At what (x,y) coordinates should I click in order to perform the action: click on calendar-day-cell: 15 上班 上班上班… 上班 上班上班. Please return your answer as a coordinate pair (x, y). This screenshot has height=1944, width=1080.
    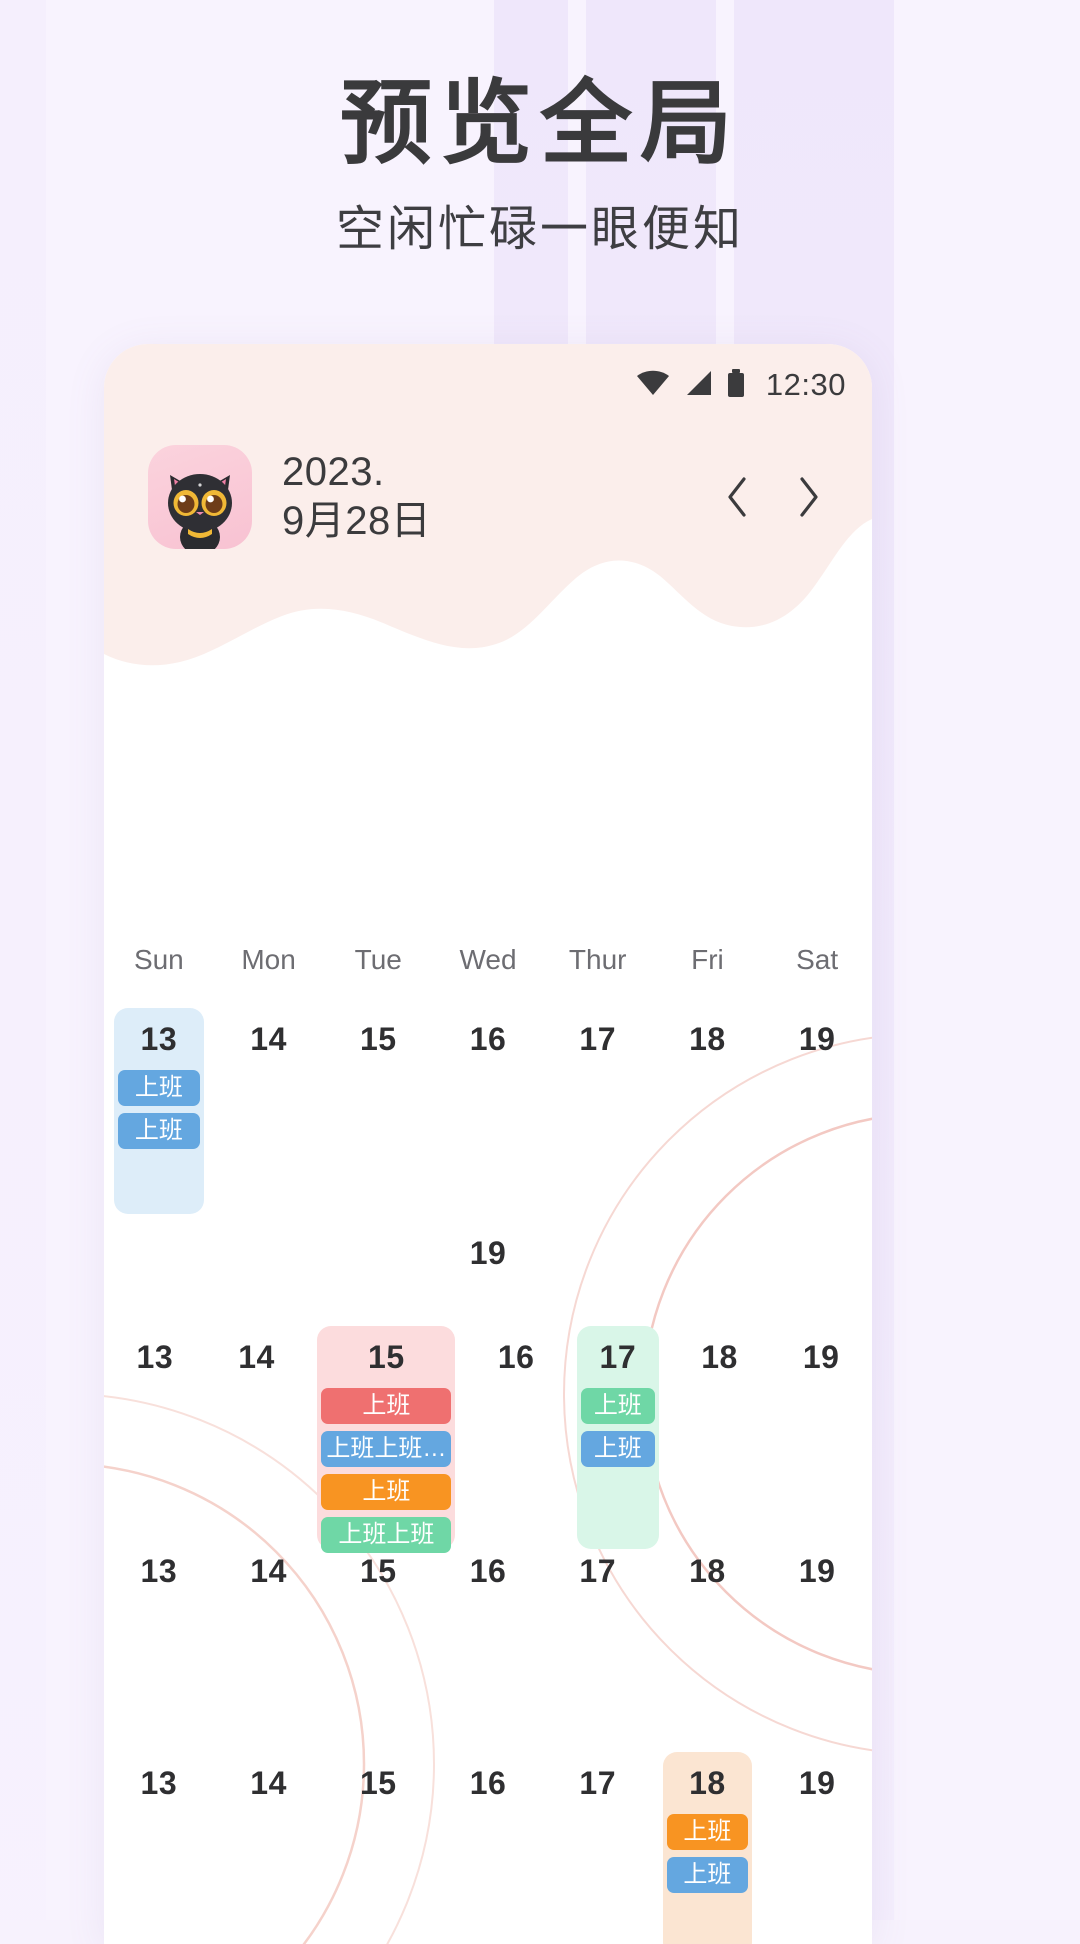
    Looking at the image, I should click on (386, 1437).